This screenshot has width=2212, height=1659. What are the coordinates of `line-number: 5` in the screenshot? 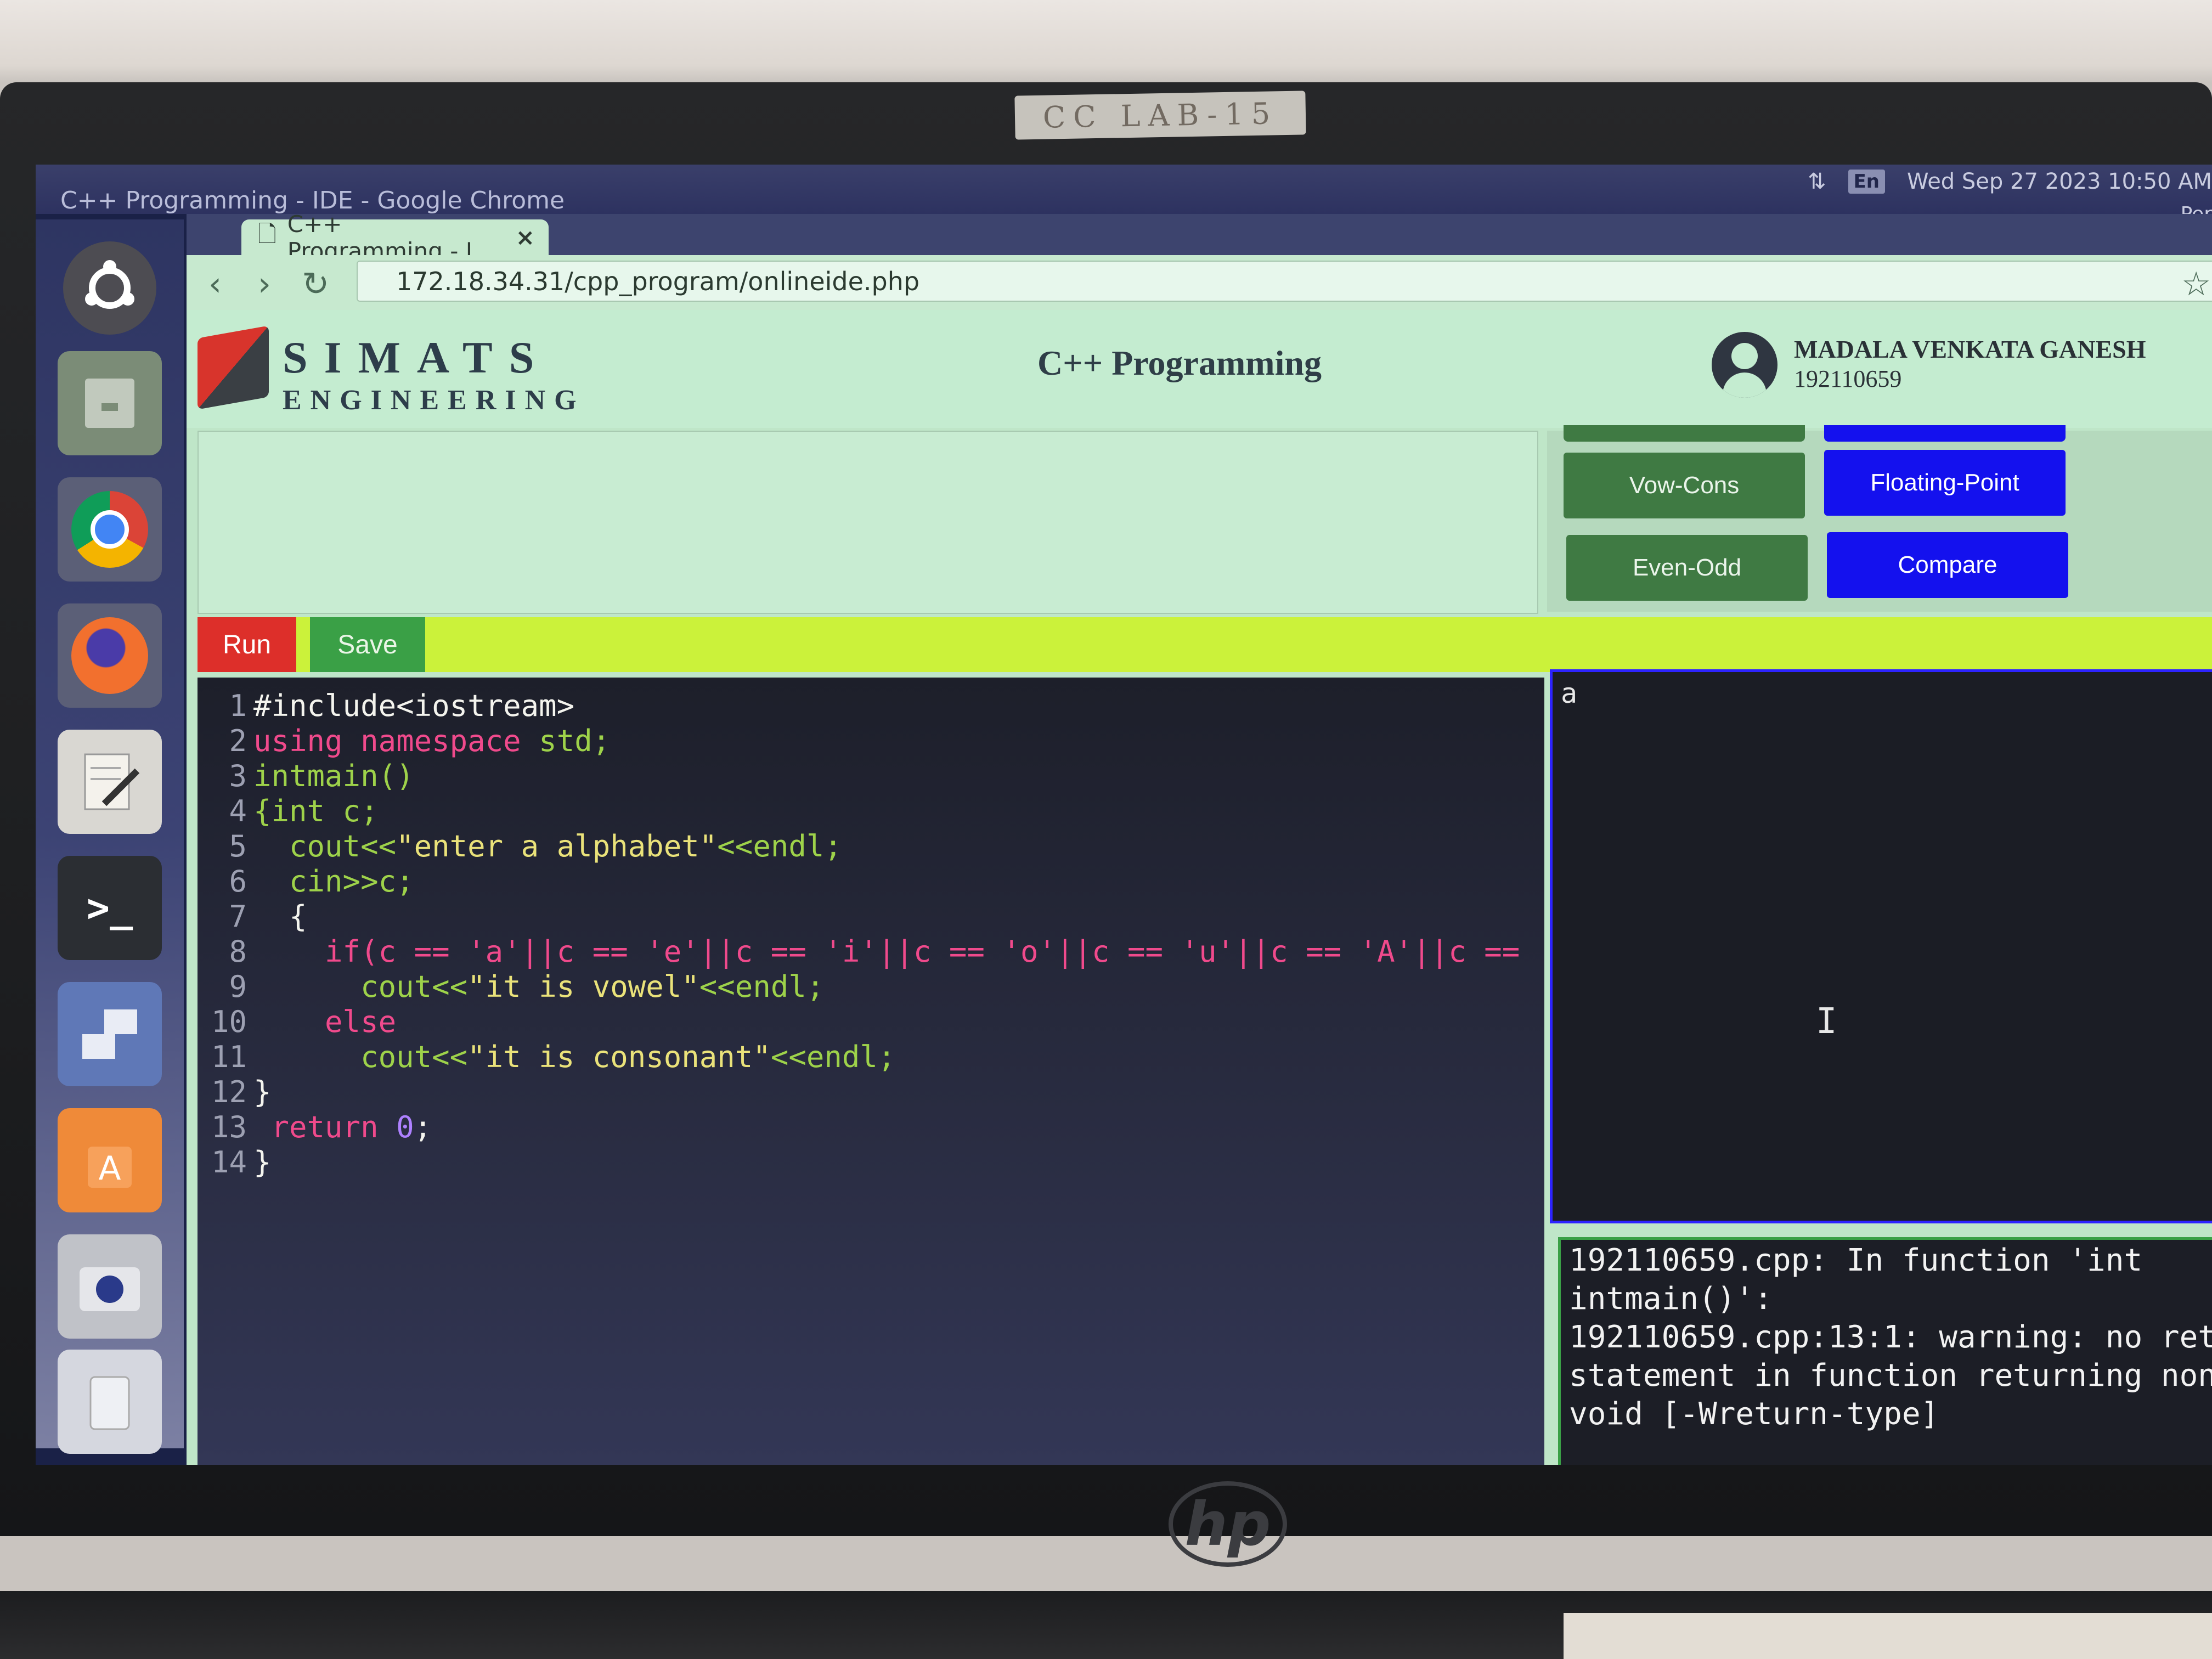 It's located at (238, 847).